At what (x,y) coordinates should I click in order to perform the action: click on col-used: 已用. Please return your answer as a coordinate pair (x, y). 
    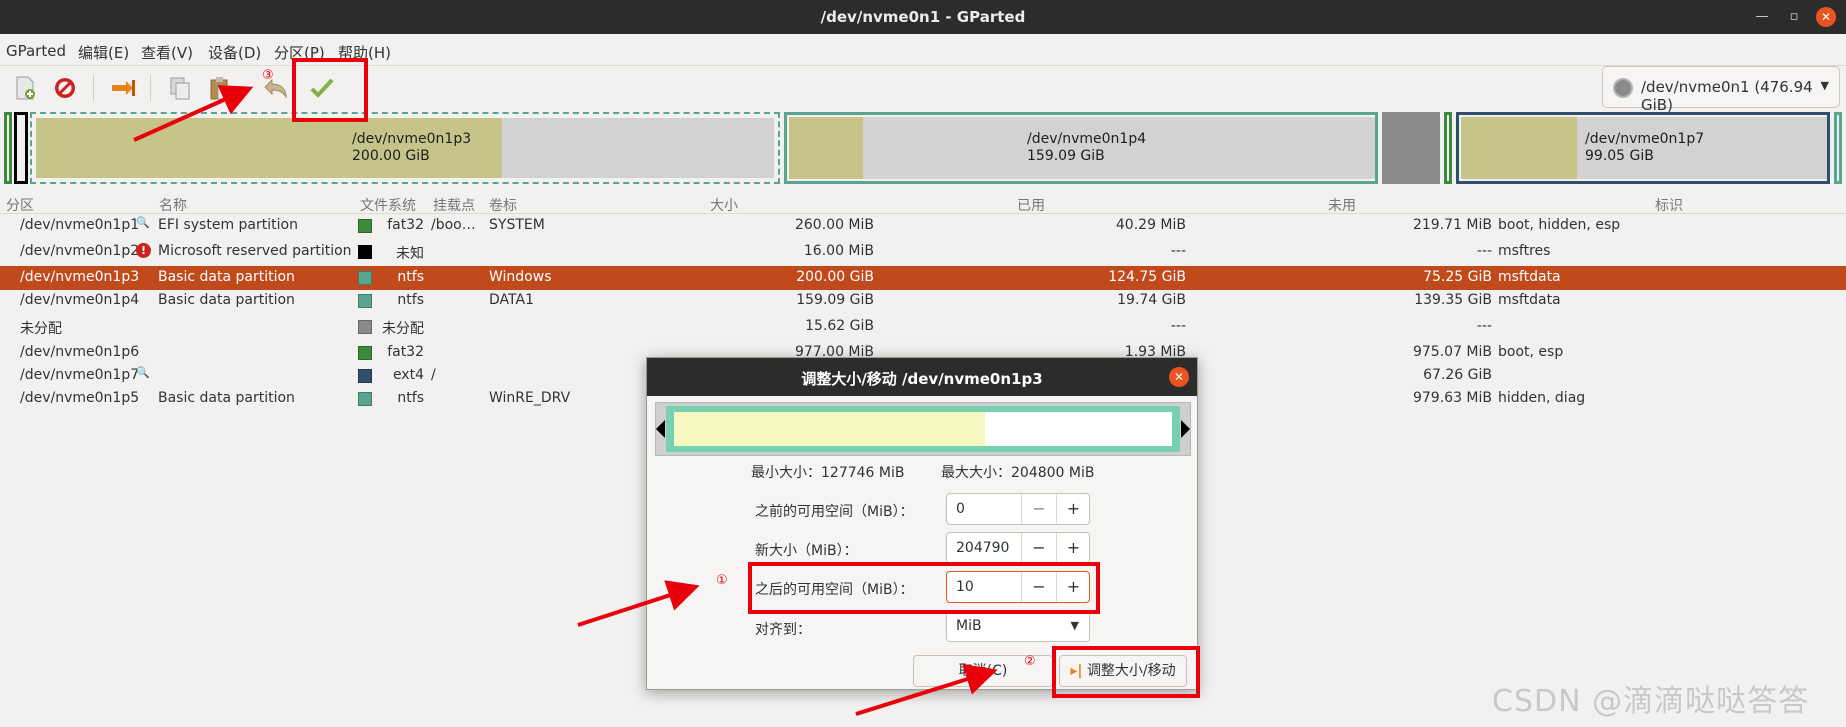
    Looking at the image, I should click on (1031, 205).